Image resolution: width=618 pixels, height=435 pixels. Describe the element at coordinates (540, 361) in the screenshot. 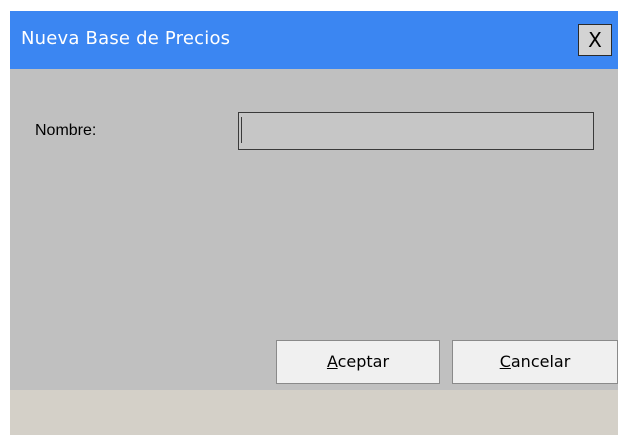

I see `cancel-label-rest: ancelar` at that location.